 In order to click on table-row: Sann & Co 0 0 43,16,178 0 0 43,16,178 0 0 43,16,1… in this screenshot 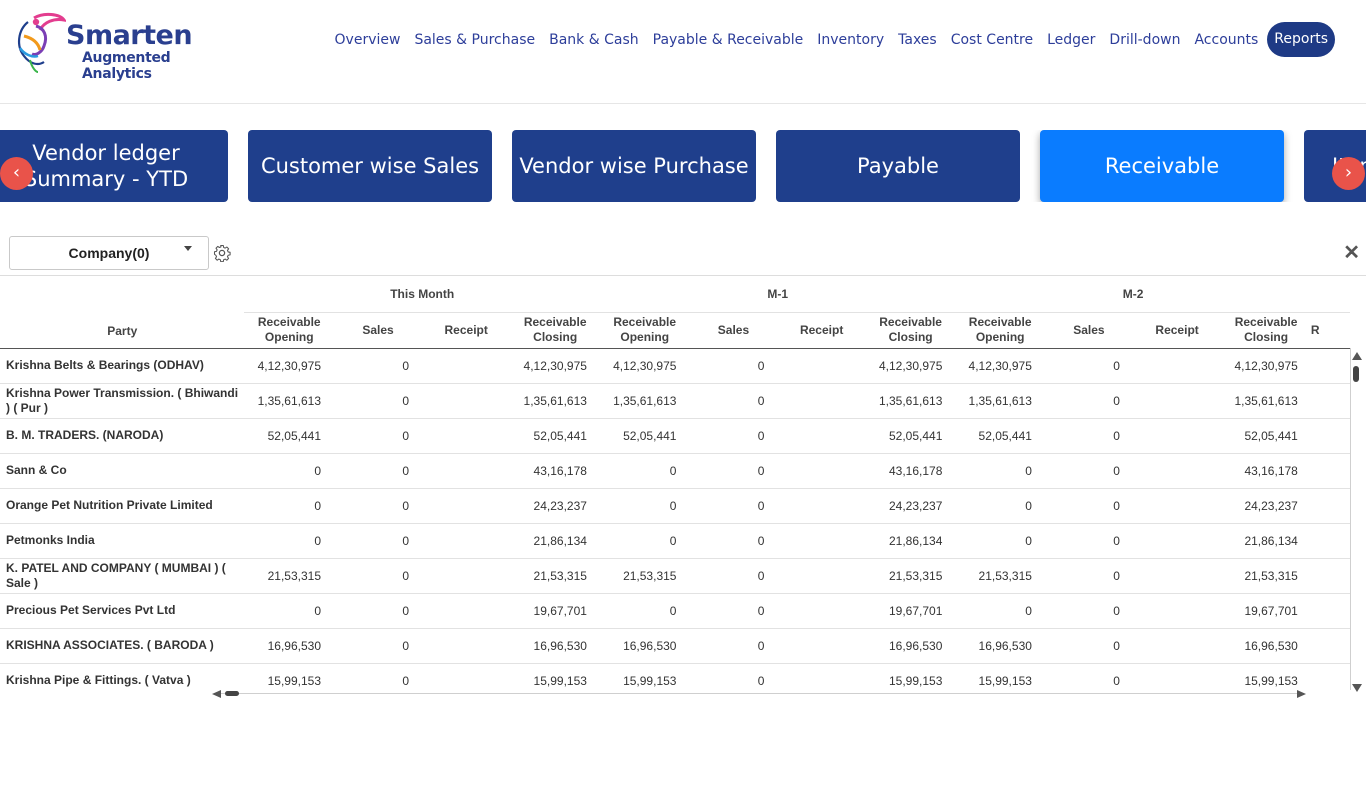, I will do `click(675, 471)`.